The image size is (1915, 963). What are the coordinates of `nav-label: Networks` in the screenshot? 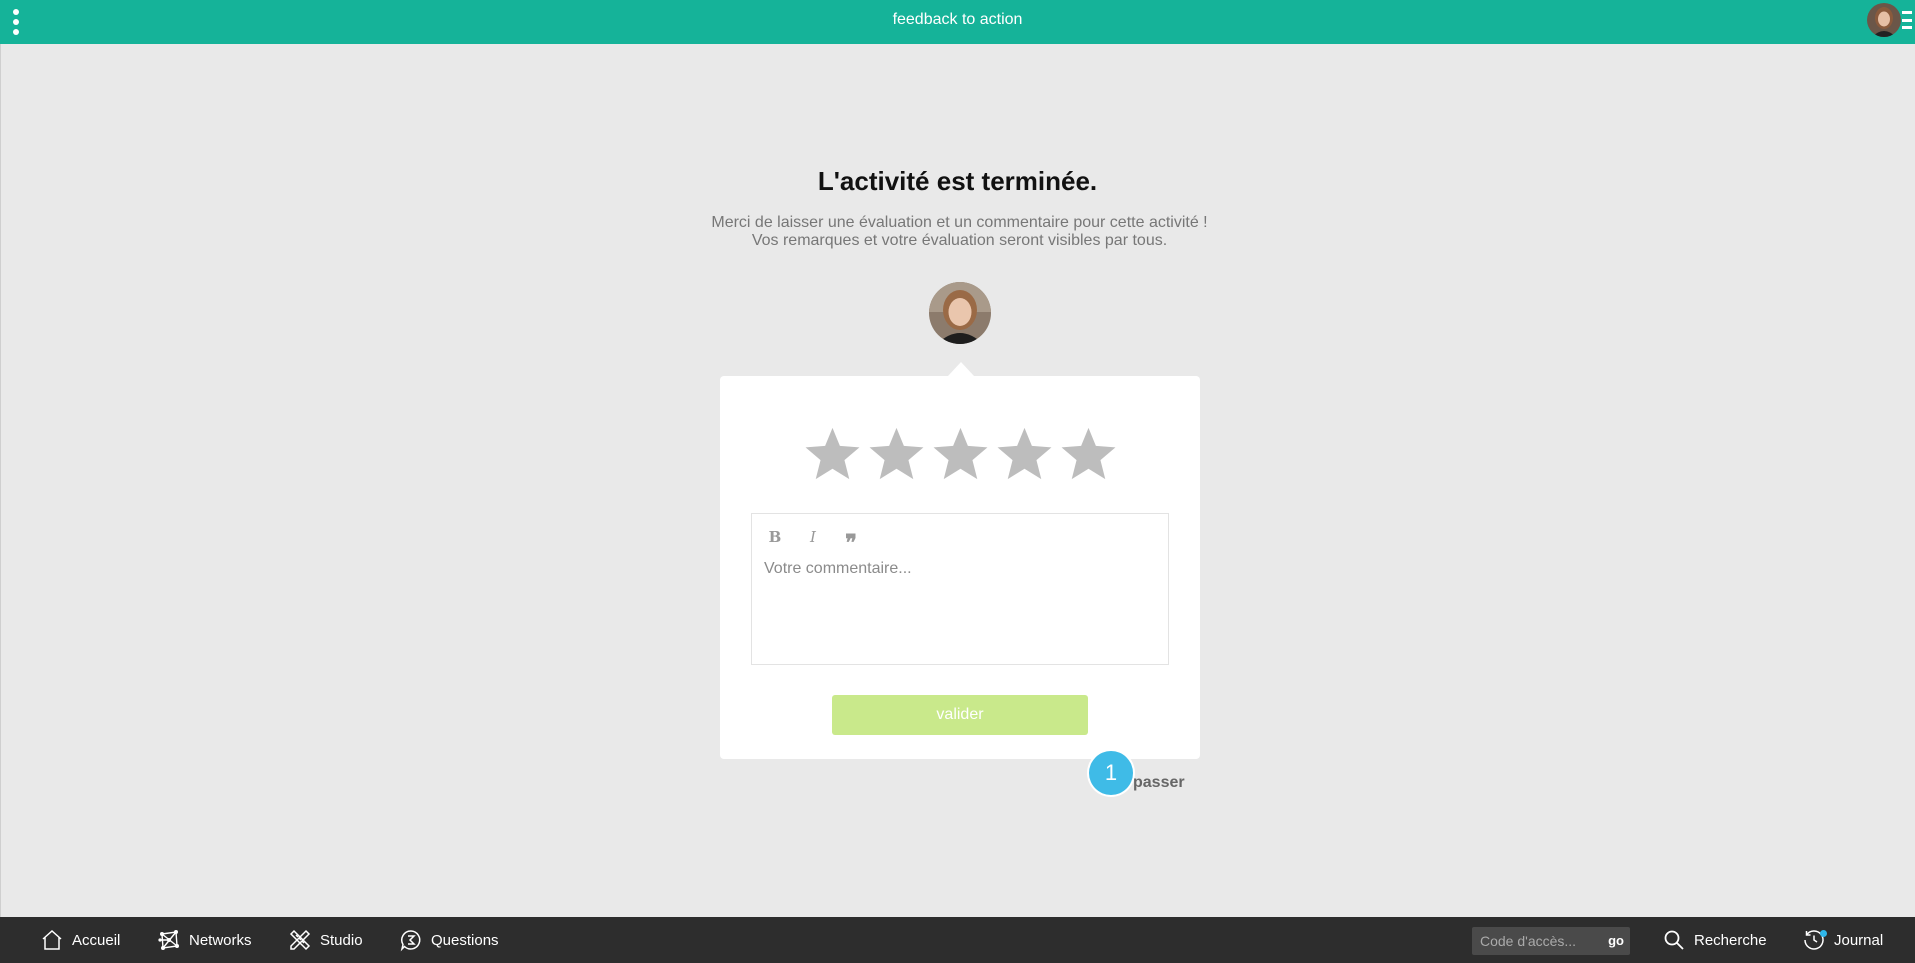 It's located at (220, 940).